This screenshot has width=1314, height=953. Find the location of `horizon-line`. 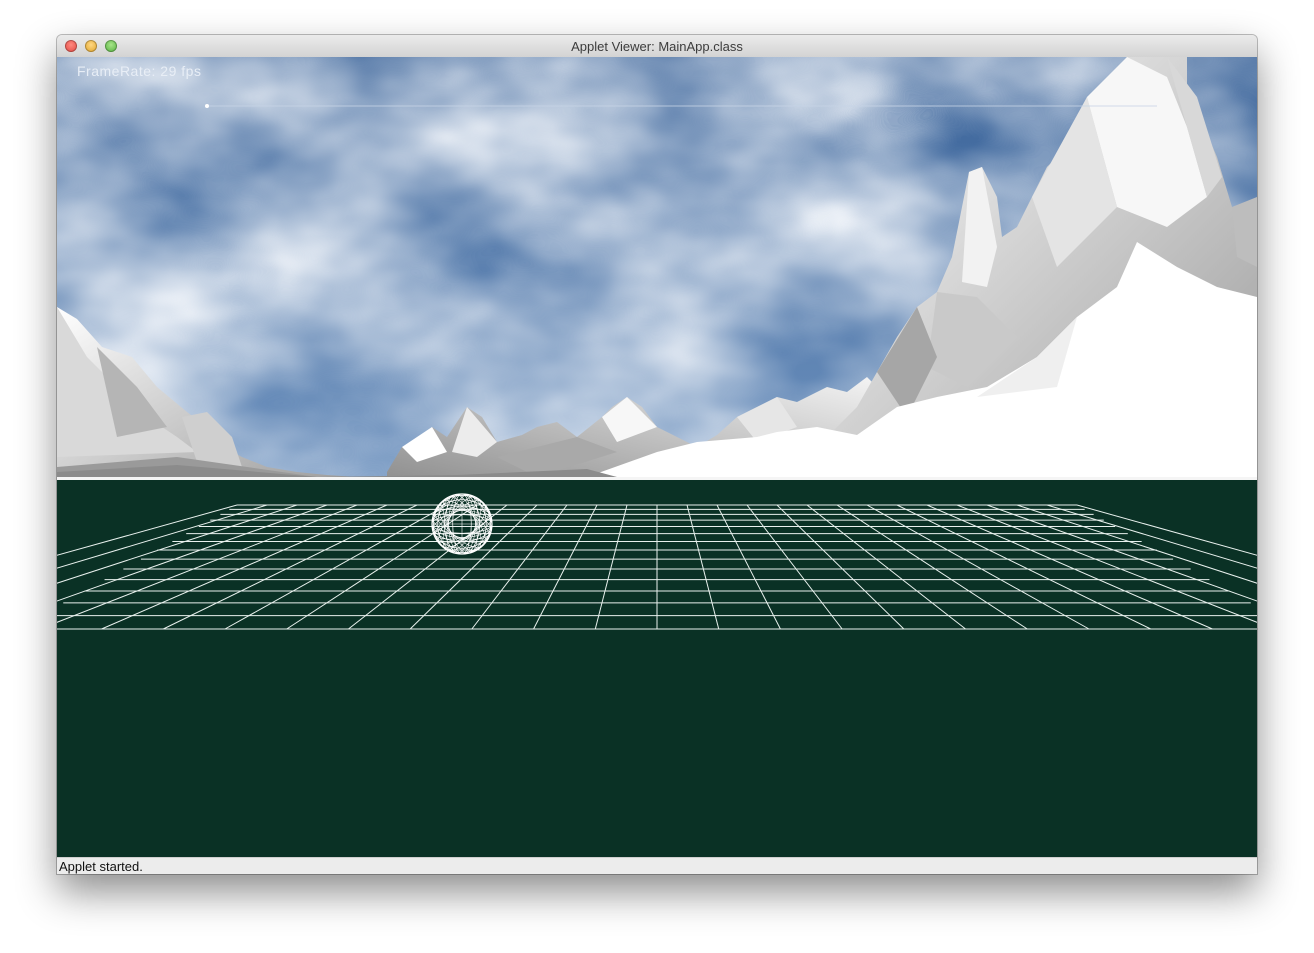

horizon-line is located at coordinates (657, 478).